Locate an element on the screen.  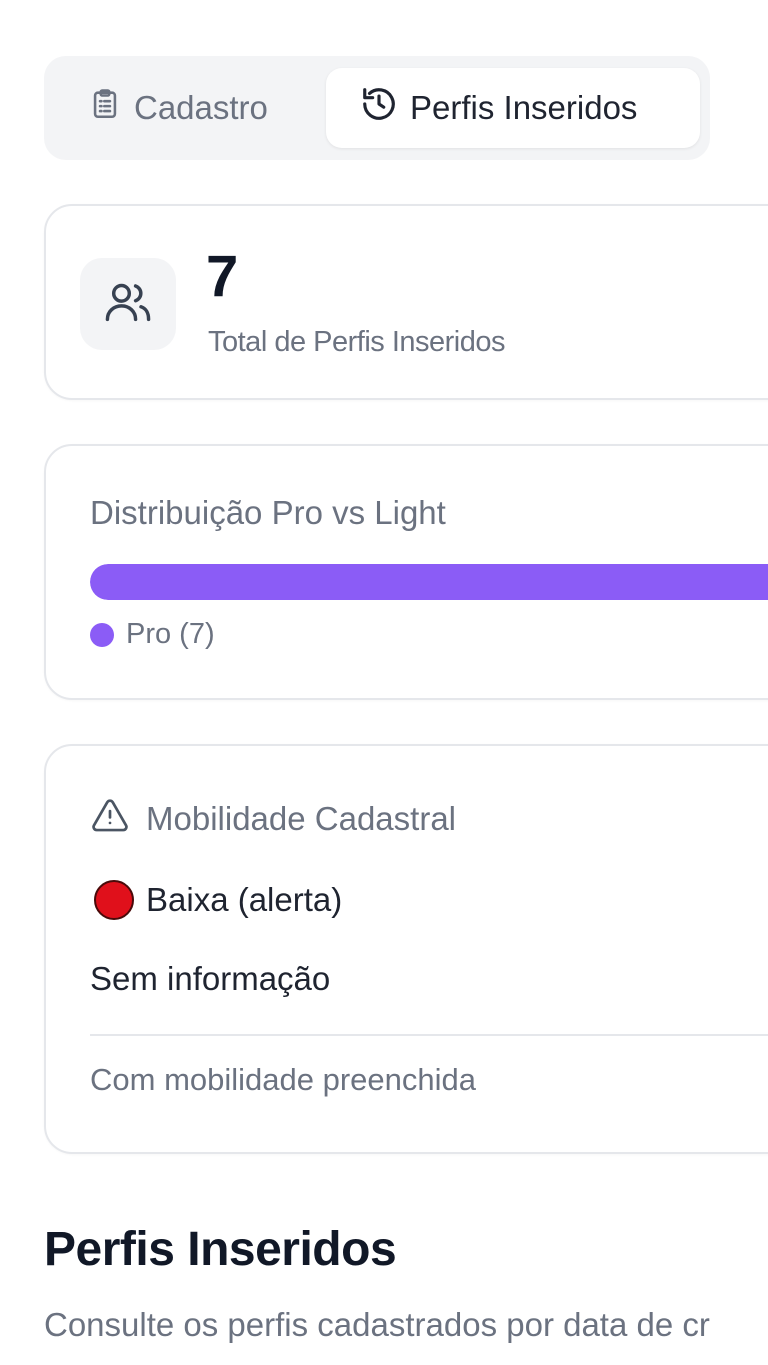
tab-perfis-inseridos: Perfis Inseridos is located at coordinates (513, 108).